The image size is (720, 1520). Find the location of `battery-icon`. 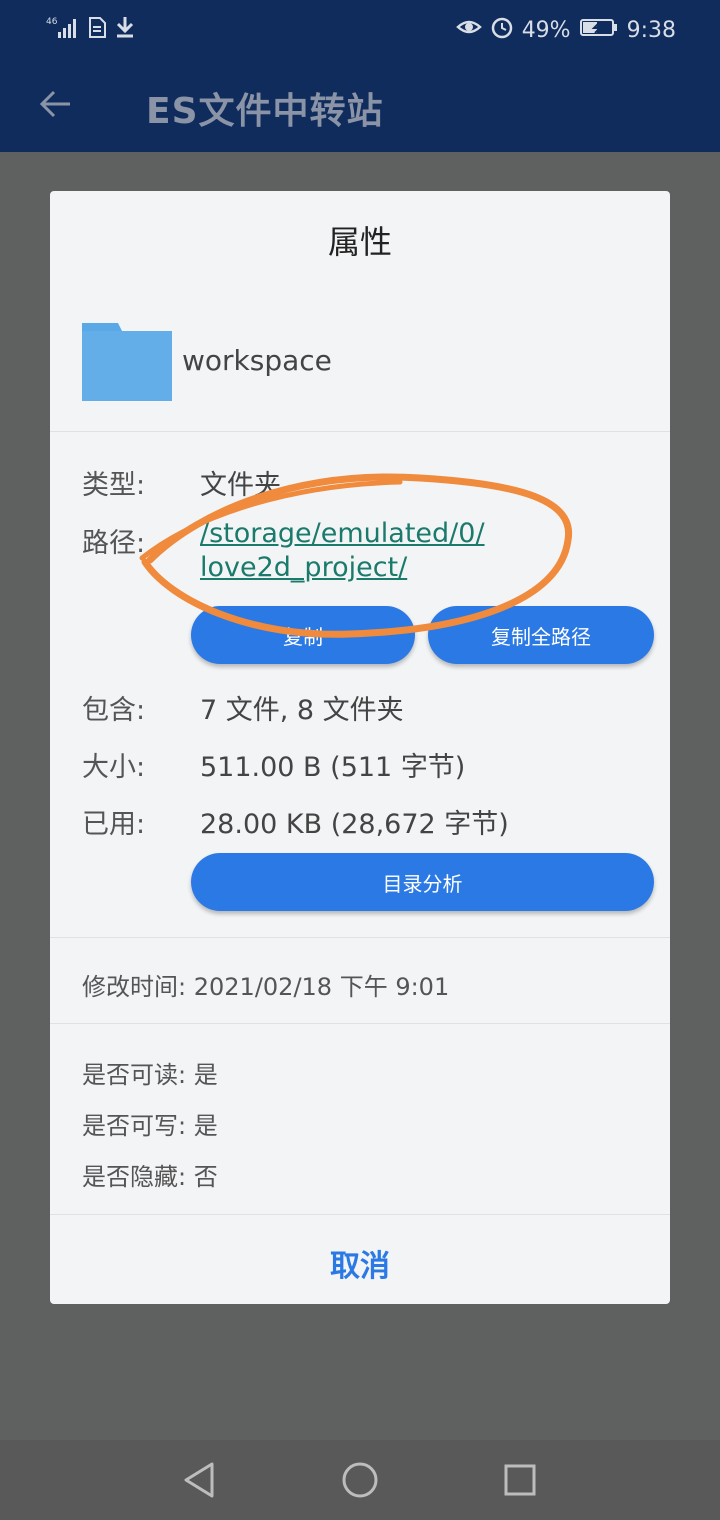

battery-icon is located at coordinates (599, 30).